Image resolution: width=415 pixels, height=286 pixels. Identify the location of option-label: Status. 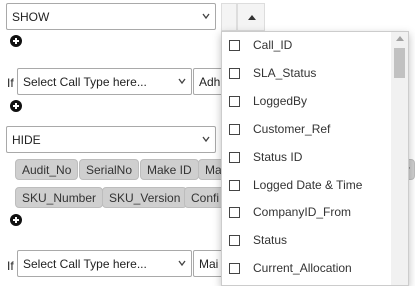
(270, 240).